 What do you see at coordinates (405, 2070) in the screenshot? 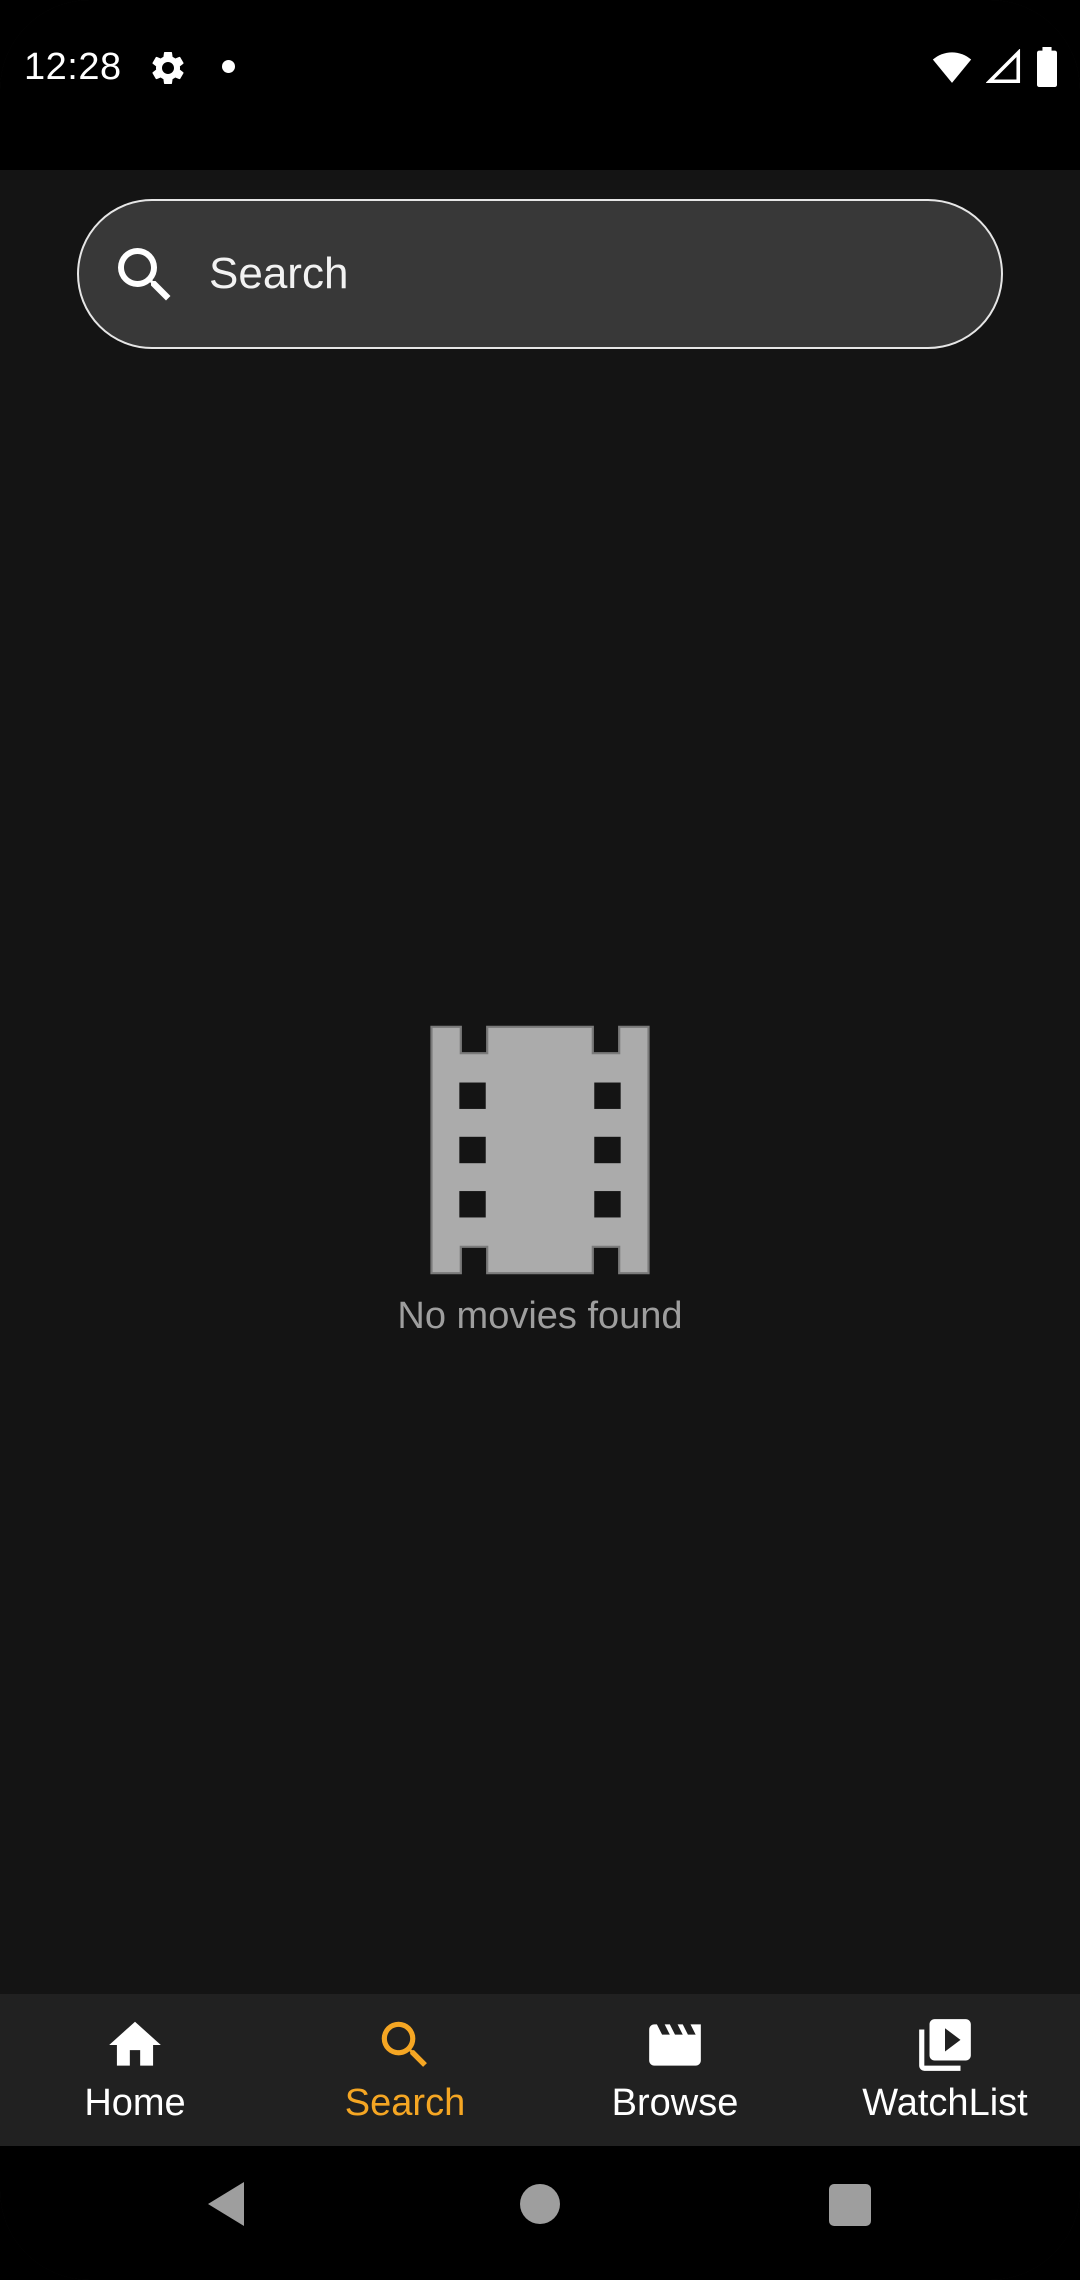
I see `nav-item-search: Search` at bounding box center [405, 2070].